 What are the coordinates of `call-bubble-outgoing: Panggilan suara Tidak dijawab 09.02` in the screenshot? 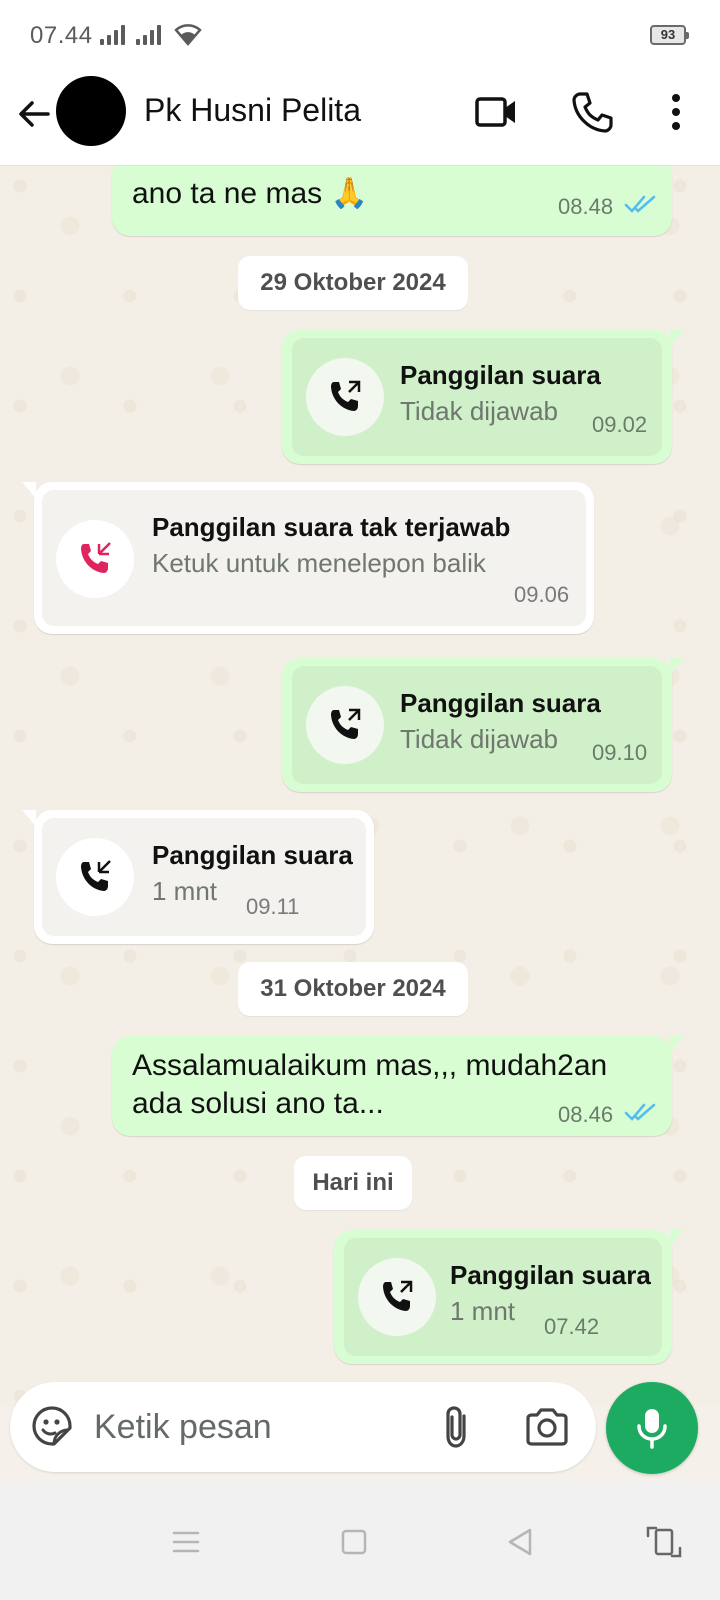 It's located at (483, 397).